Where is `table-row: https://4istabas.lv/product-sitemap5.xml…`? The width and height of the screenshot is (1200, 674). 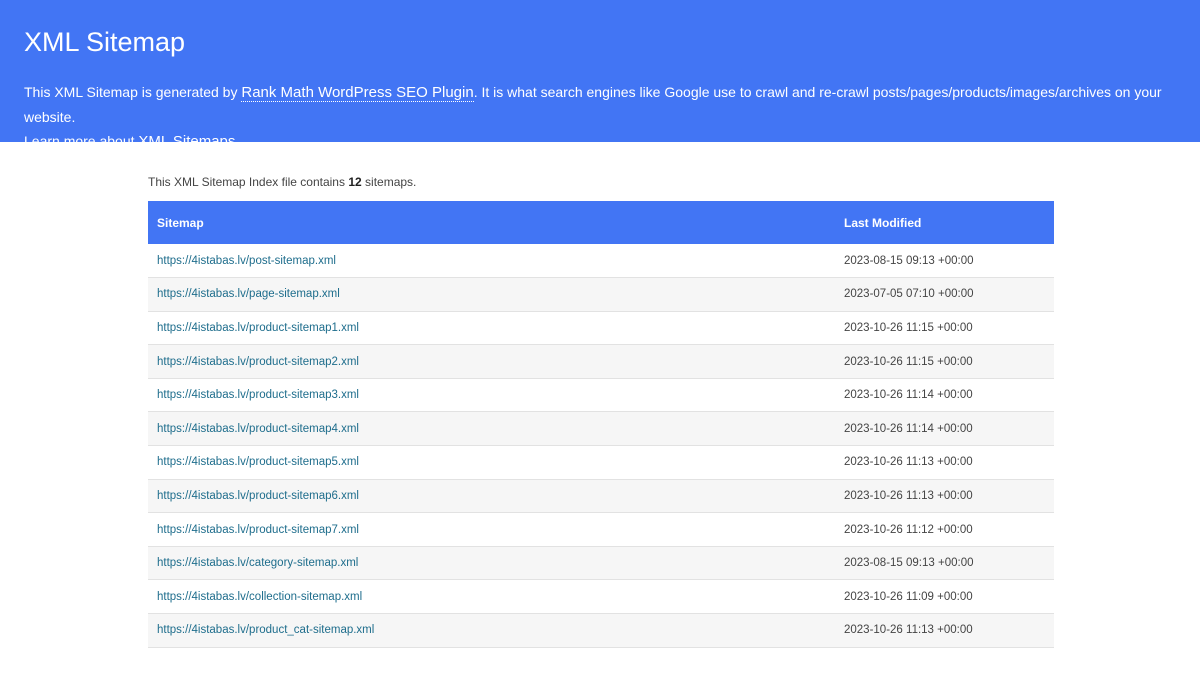 table-row: https://4istabas.lv/product-sitemap5.xml… is located at coordinates (601, 462).